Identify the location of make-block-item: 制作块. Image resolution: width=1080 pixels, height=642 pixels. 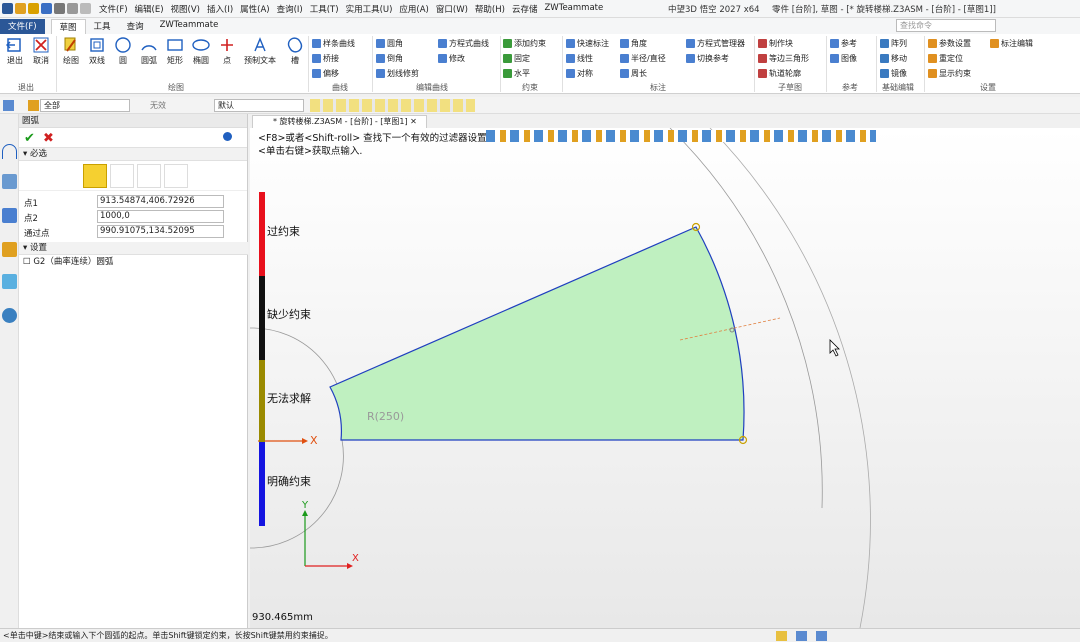
(775, 43).